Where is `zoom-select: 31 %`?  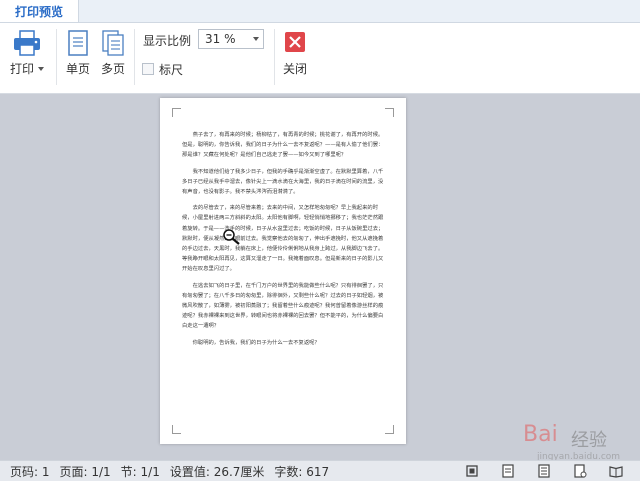
zoom-select: 31 % is located at coordinates (231, 39).